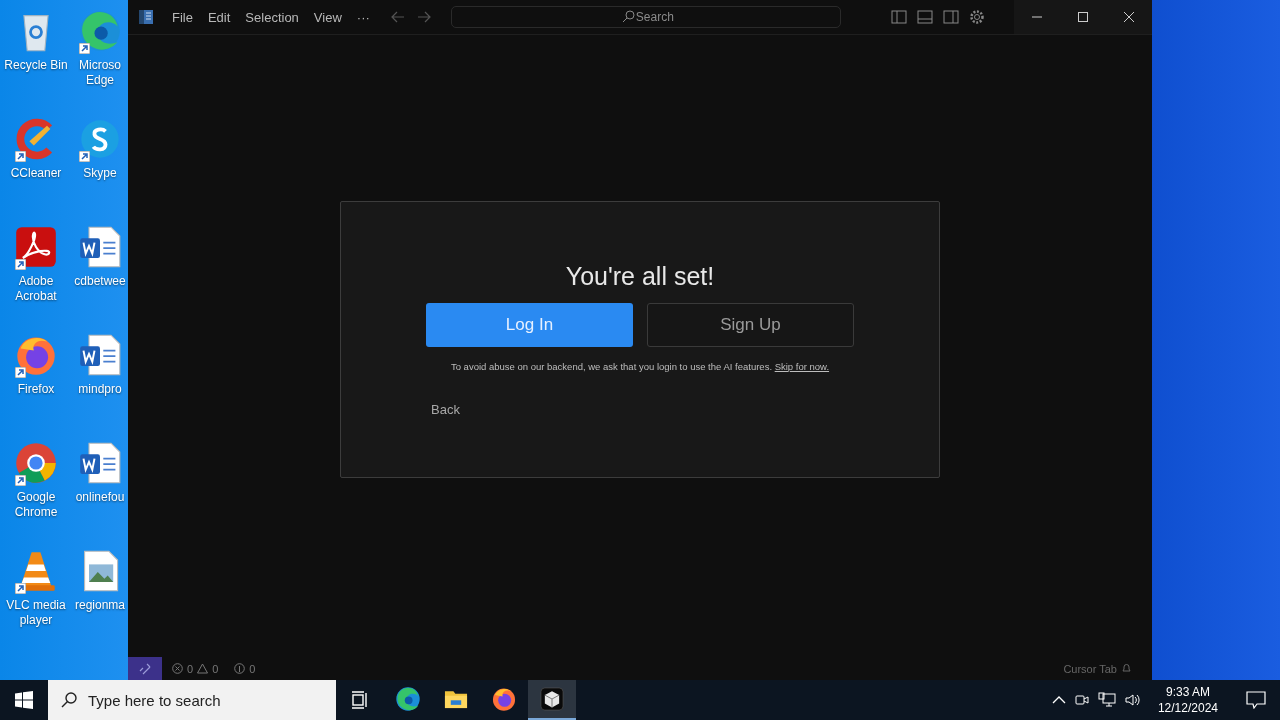  I want to click on error-count: 0, so click(190, 668).